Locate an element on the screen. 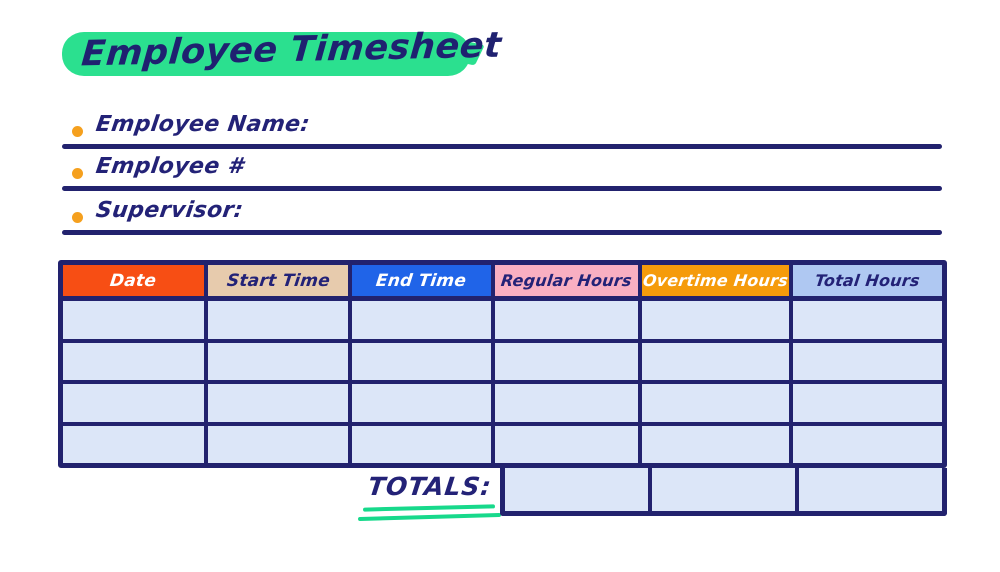  field-rule-employee-name is located at coordinates (502, 146).